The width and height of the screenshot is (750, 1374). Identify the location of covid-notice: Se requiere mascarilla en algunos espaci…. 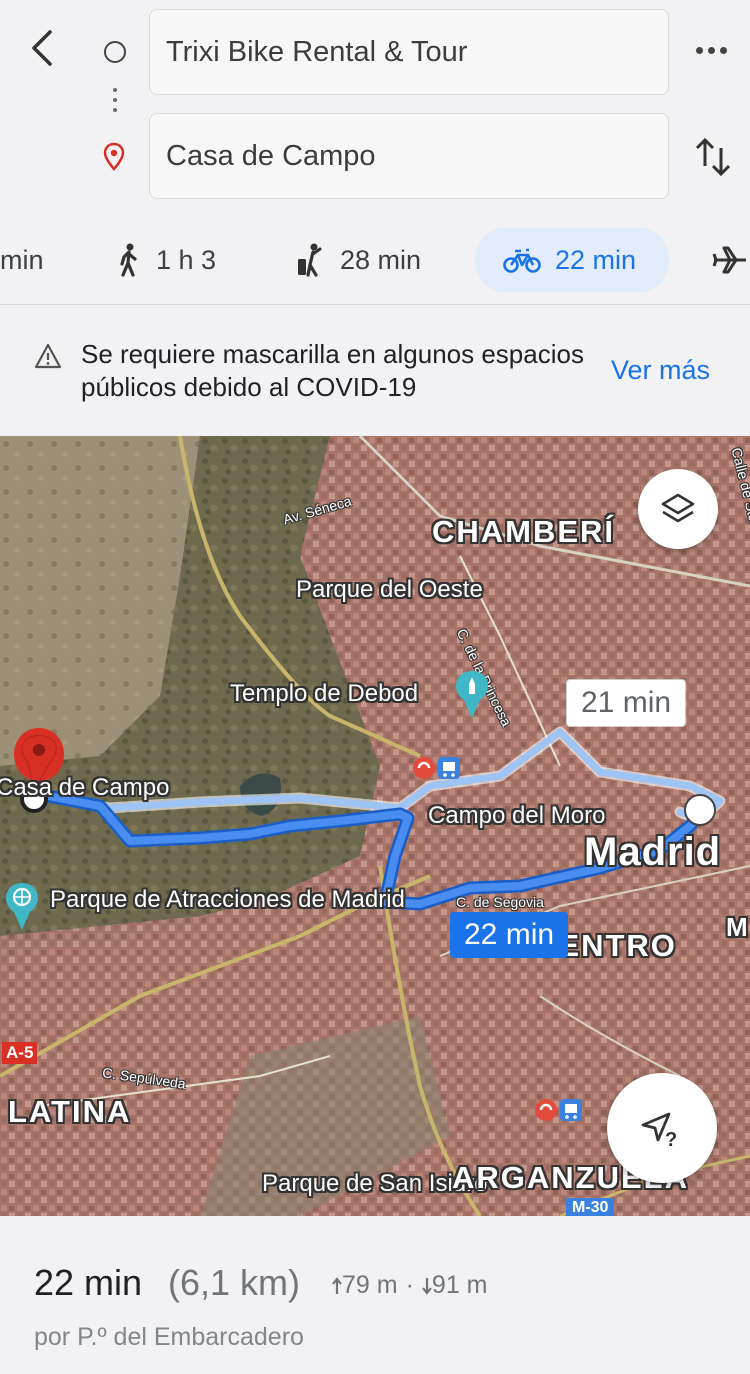
(375, 370).